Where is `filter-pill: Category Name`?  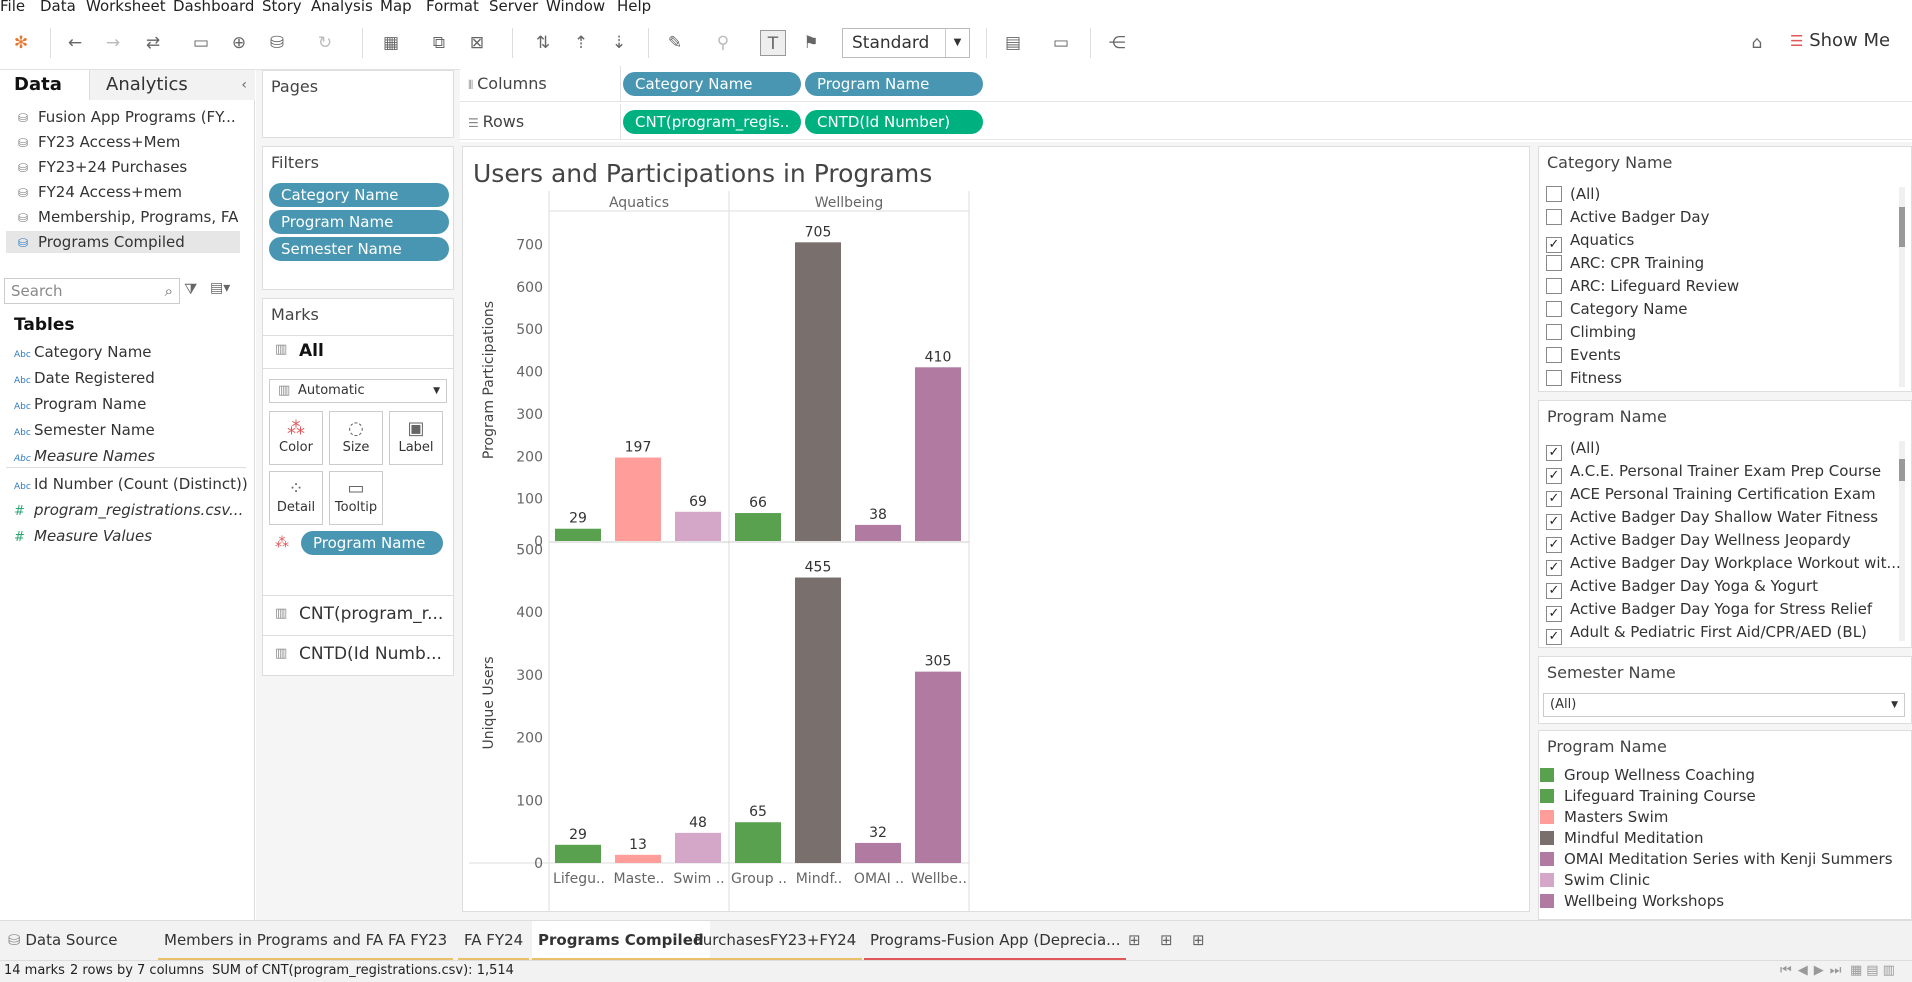 filter-pill: Category Name is located at coordinates (359, 195).